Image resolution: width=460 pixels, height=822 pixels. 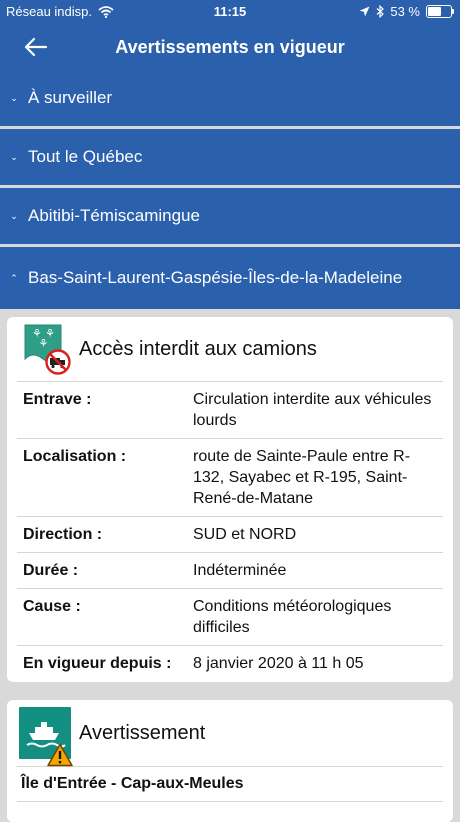 What do you see at coordinates (230, 811) in the screenshot?
I see `row-divider` at bounding box center [230, 811].